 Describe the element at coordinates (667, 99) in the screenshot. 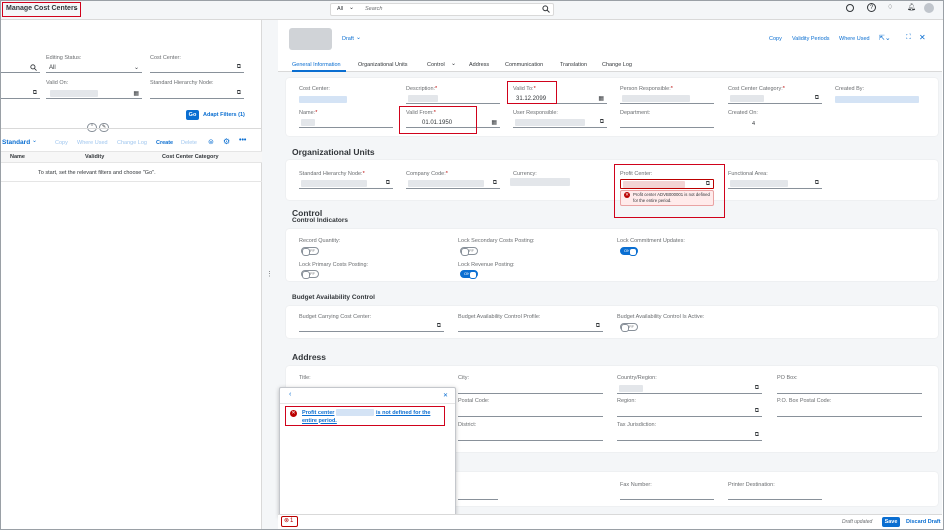

I see `person-responsible-input` at that location.